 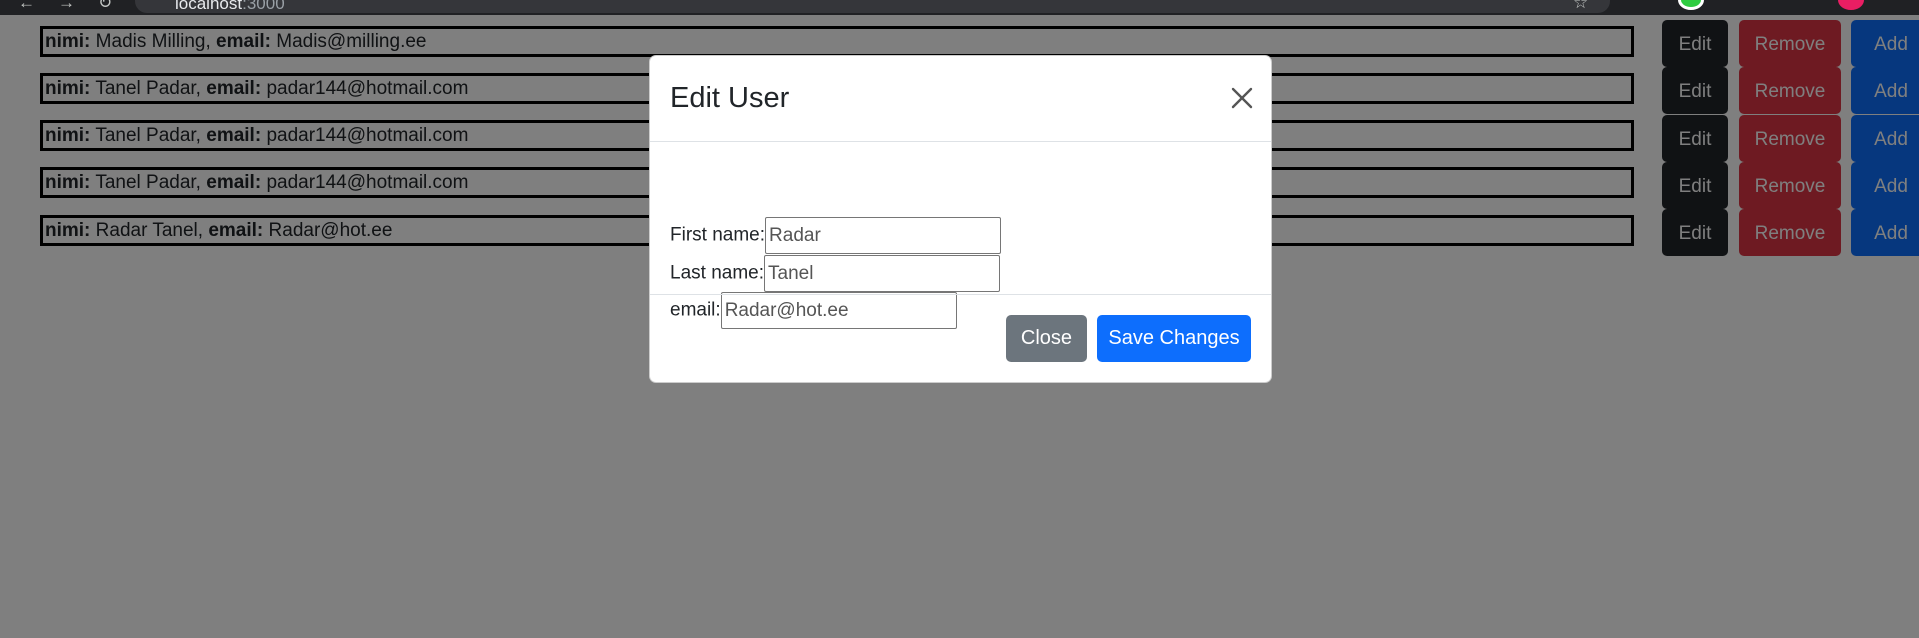 I want to click on close-button: Close, so click(x=1046, y=338).